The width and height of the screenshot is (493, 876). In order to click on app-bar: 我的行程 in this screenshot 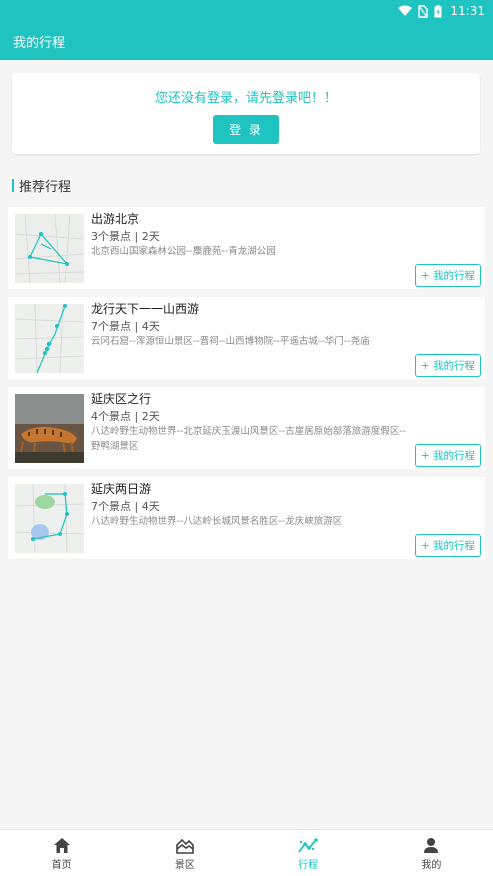, I will do `click(246, 41)`.